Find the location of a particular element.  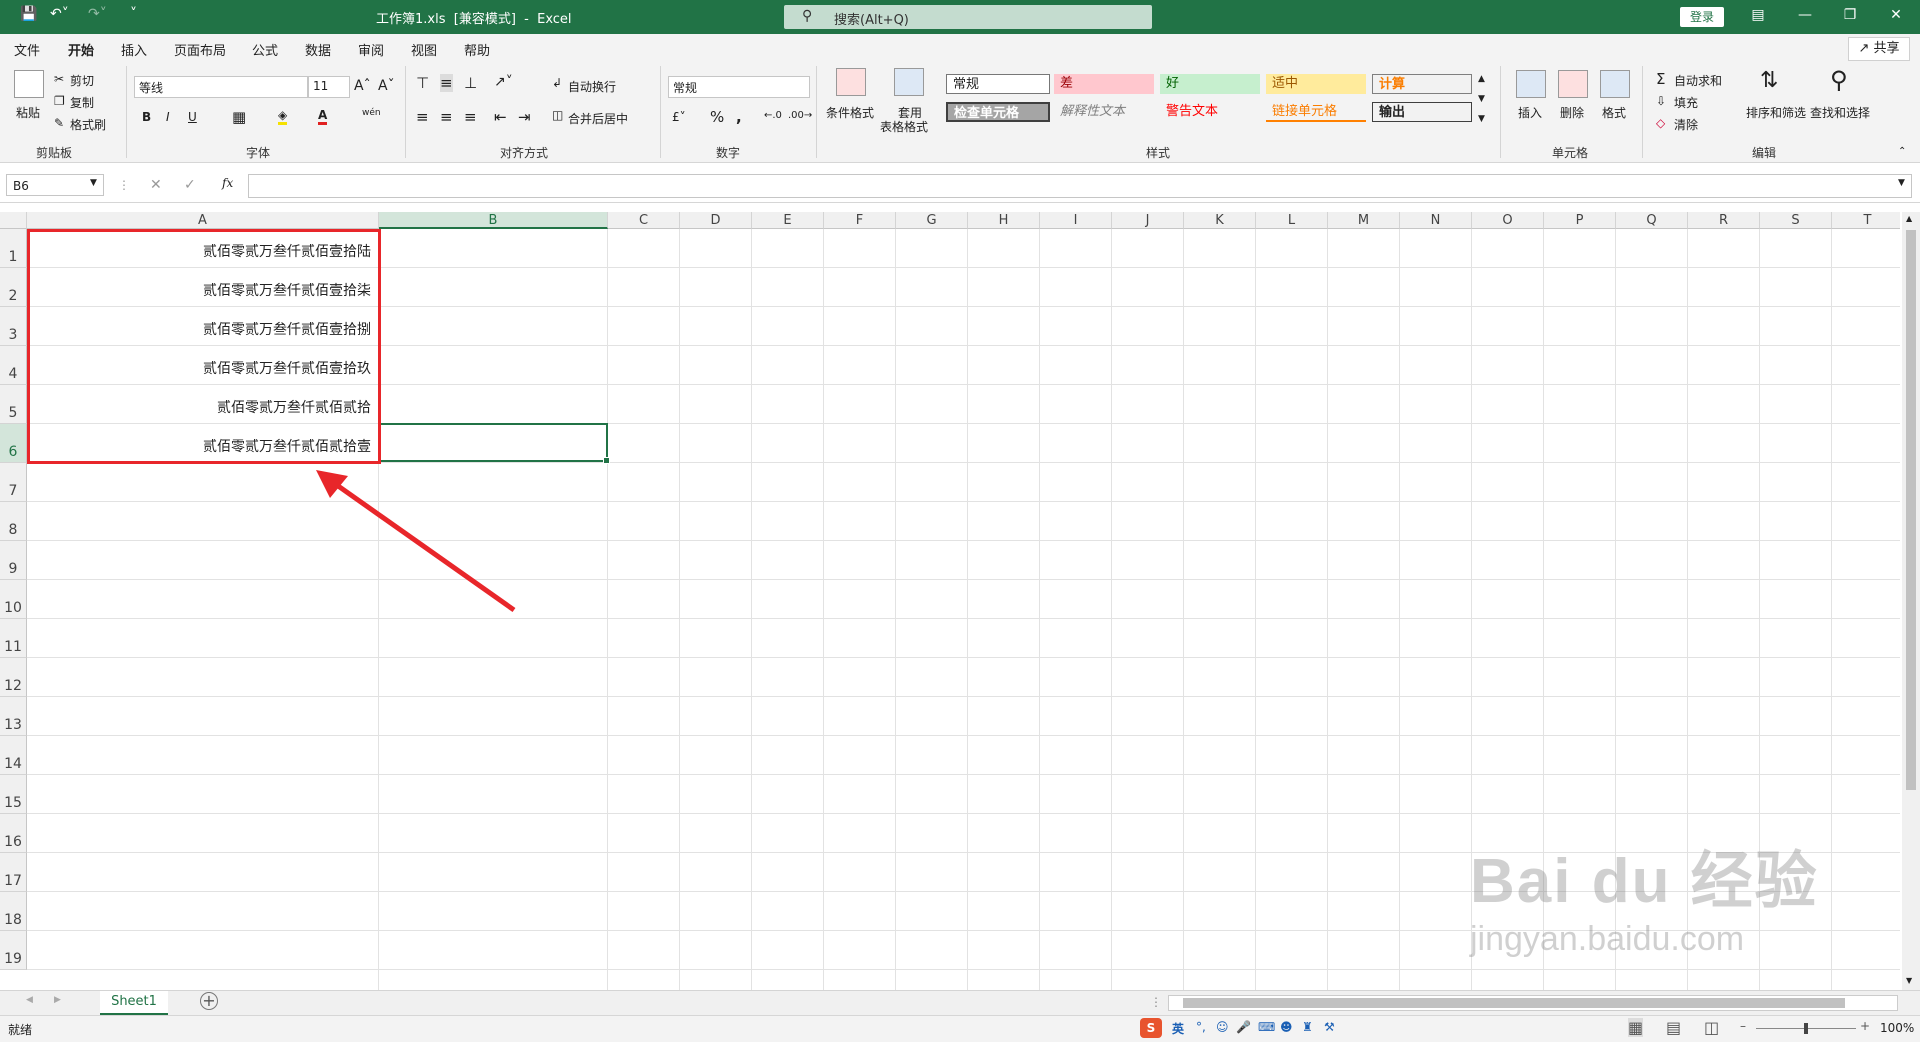

cancel-icon: ✕ is located at coordinates (156, 185).